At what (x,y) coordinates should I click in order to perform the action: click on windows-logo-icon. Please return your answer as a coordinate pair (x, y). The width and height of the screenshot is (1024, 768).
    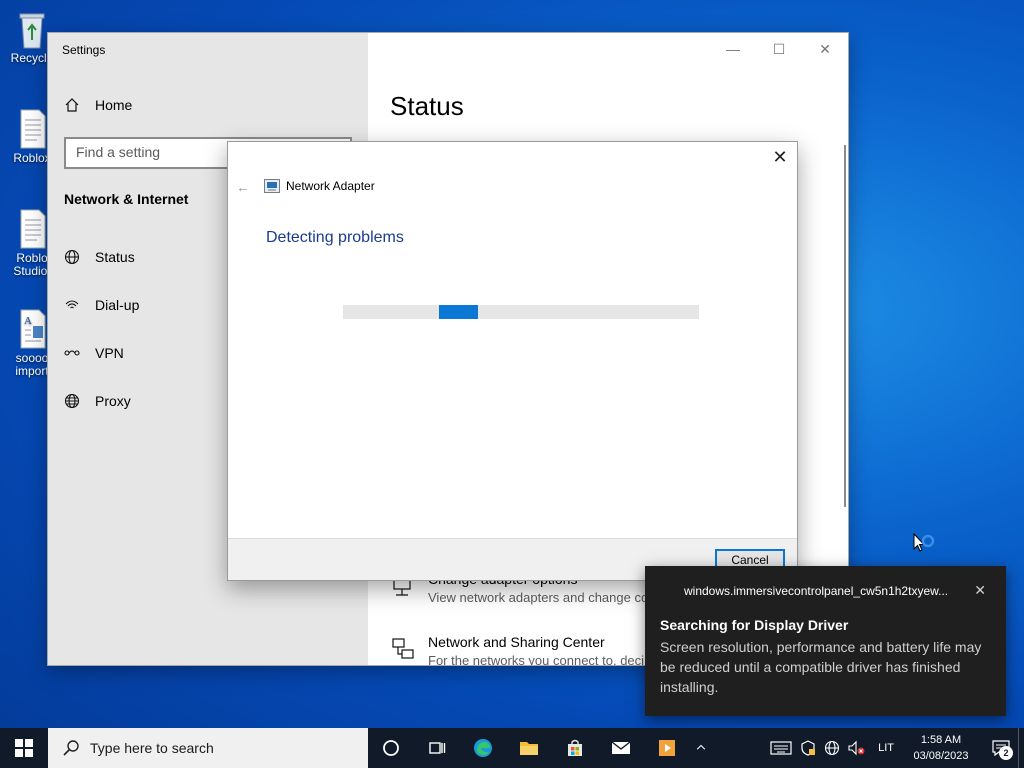
    Looking at the image, I should click on (24, 748).